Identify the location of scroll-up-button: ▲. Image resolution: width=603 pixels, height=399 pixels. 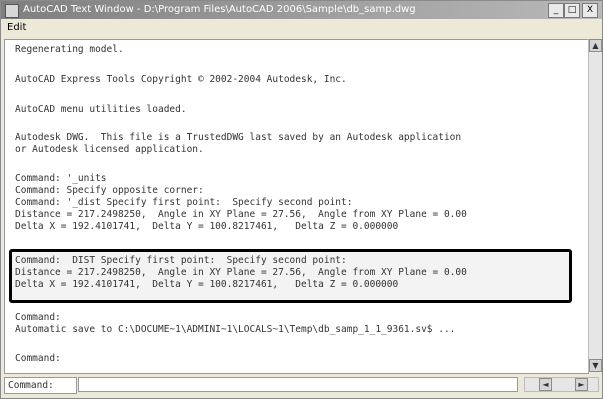
(595, 45).